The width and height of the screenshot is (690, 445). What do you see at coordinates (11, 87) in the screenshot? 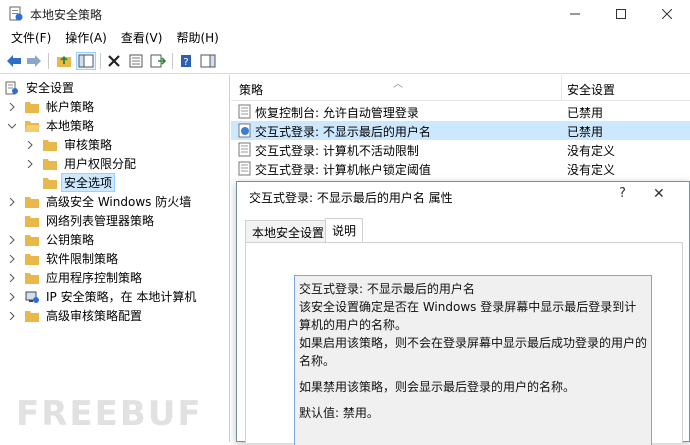
I see `security-settings-icon` at bounding box center [11, 87].